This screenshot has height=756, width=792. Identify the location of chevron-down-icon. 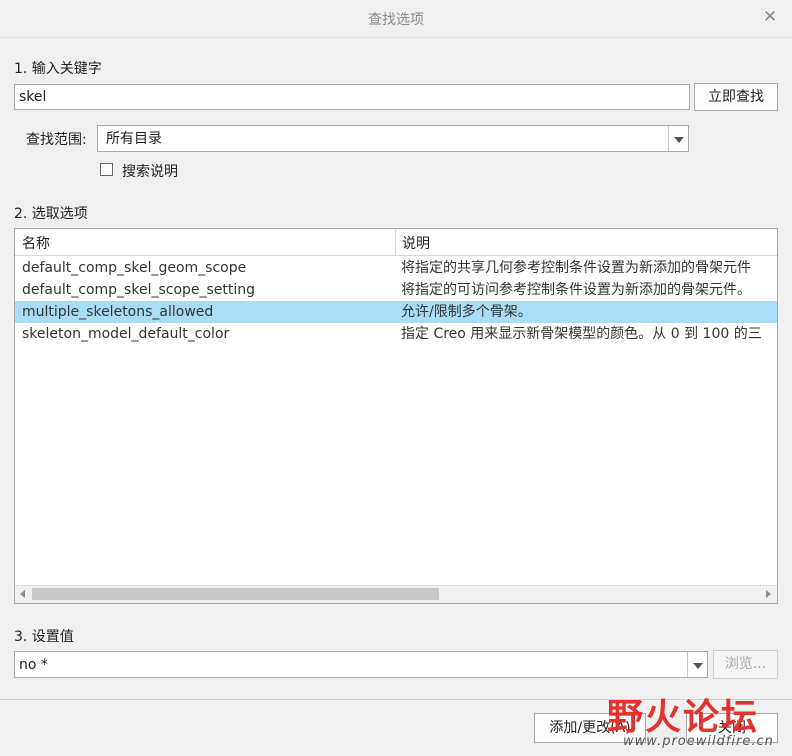
(678, 138).